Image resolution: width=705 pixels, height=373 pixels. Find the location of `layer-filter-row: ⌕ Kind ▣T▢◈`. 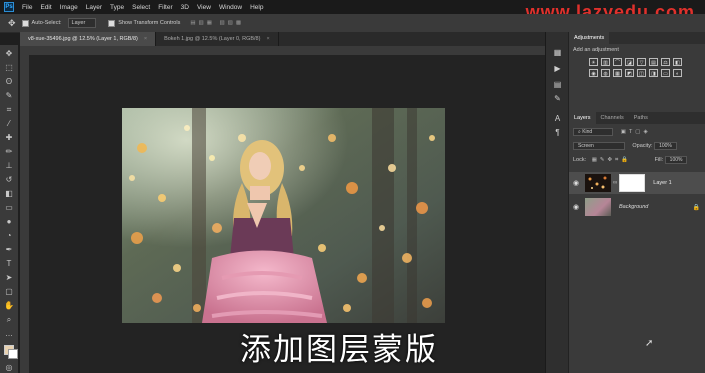

layer-filter-row: ⌕ Kind ▣T▢◈ is located at coordinates (612, 132).